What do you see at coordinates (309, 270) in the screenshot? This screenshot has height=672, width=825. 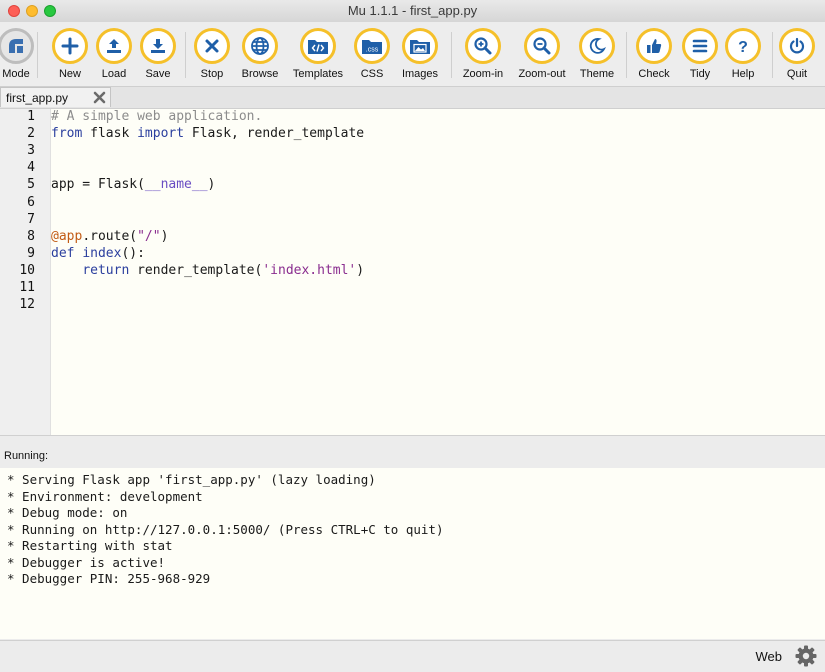 I see `code-token: 'index.html'` at bounding box center [309, 270].